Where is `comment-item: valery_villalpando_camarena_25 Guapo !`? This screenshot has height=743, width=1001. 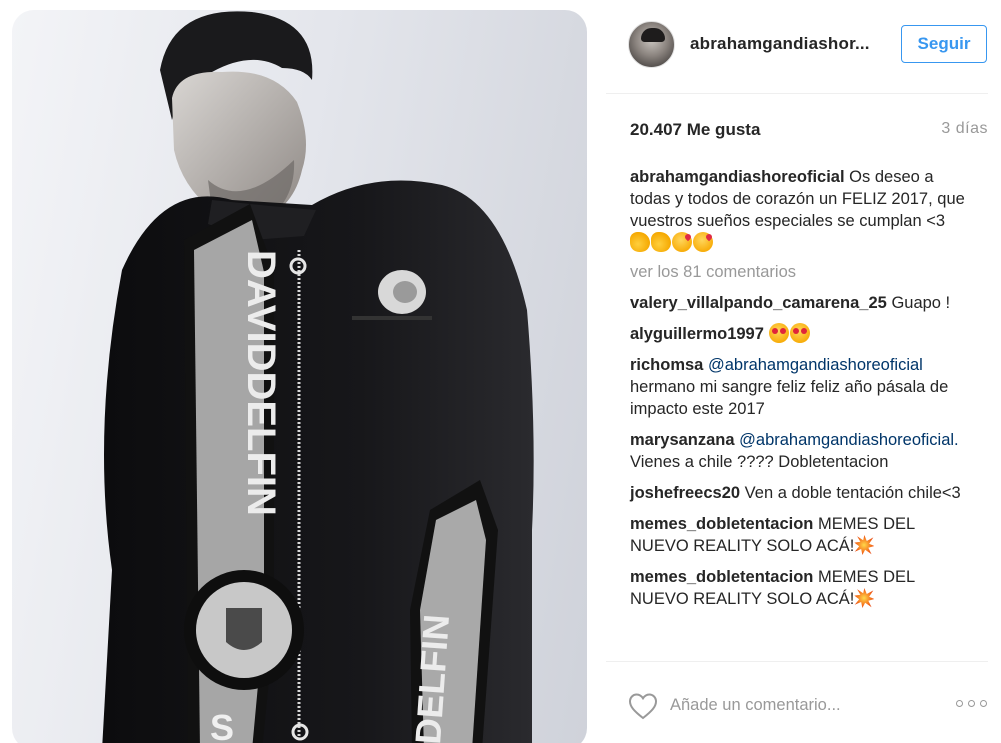 comment-item: valery_villalpando_camarena_25 Guapo ! is located at coordinates (800, 303).